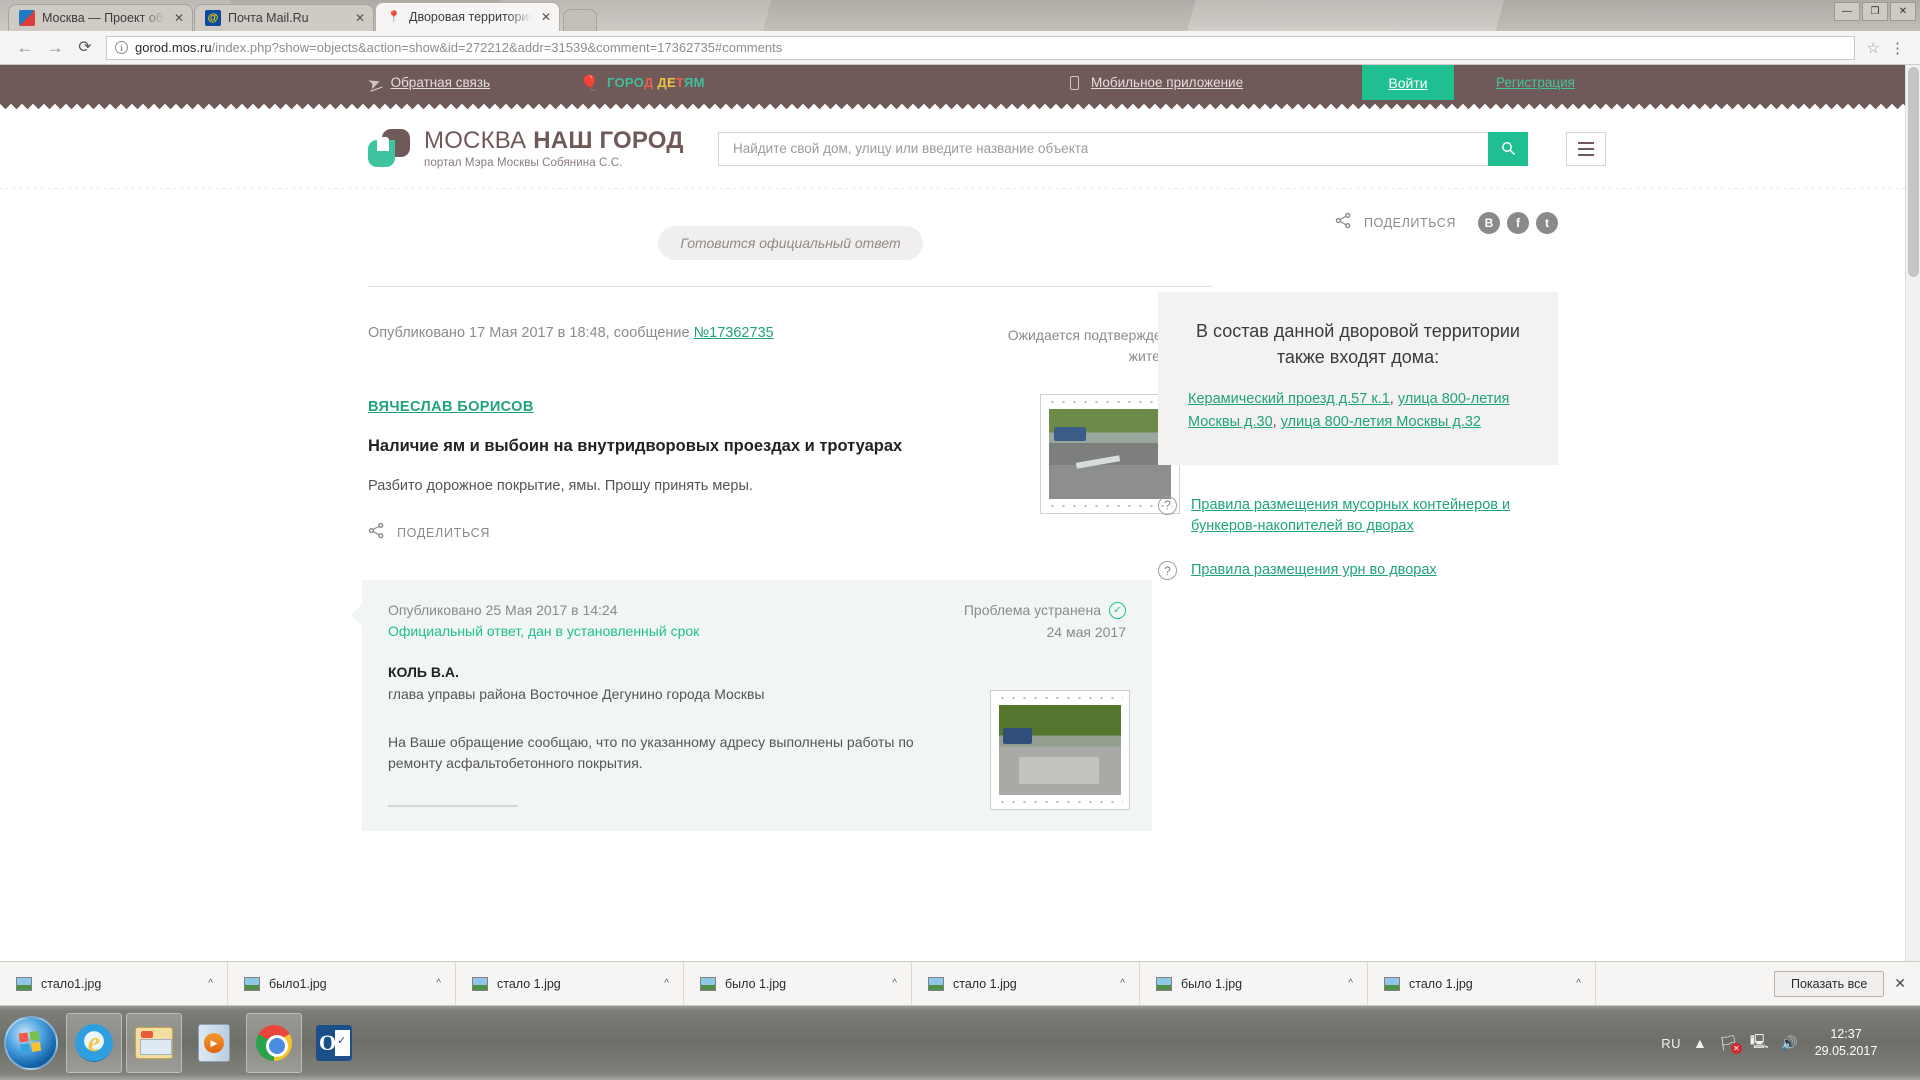 This screenshot has width=1920, height=1080. I want to click on answer-meta-right: Проблема устранена ✓ 24 мая 2017, so click(1045, 620).